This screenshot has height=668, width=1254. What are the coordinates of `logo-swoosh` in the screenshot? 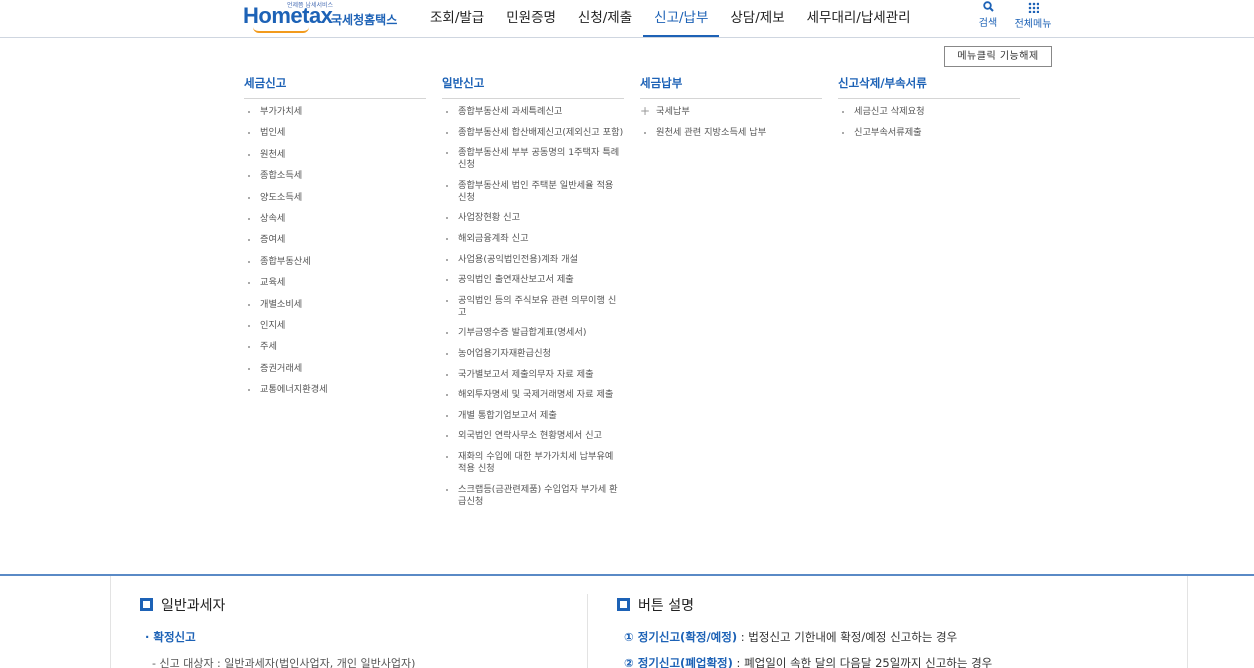 It's located at (281, 30).